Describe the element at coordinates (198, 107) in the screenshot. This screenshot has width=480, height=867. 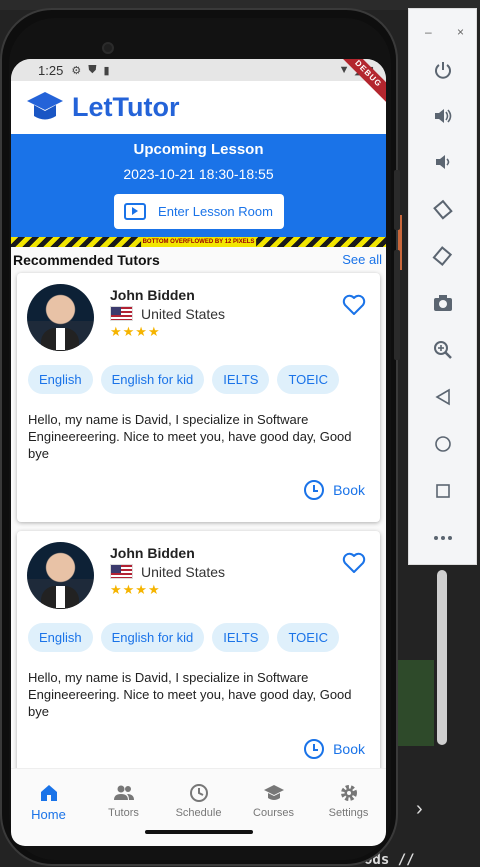
I see `app-header: LetTutor` at that location.